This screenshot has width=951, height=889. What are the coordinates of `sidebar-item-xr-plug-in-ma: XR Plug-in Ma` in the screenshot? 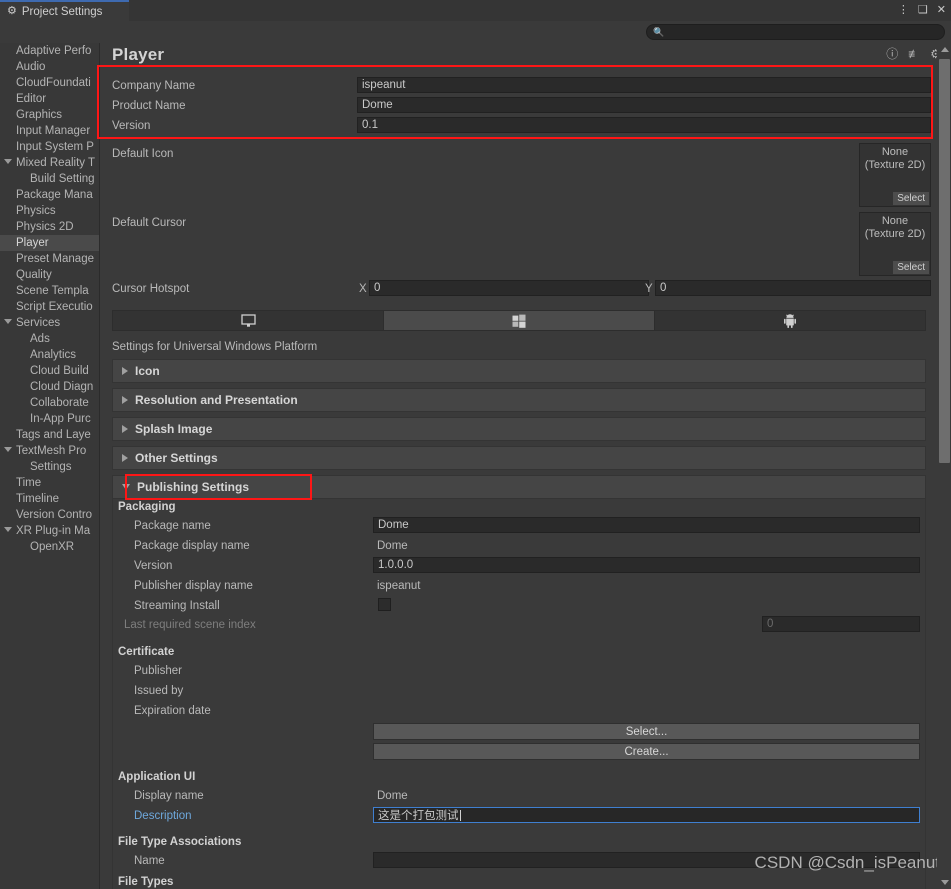 It's located at (49, 531).